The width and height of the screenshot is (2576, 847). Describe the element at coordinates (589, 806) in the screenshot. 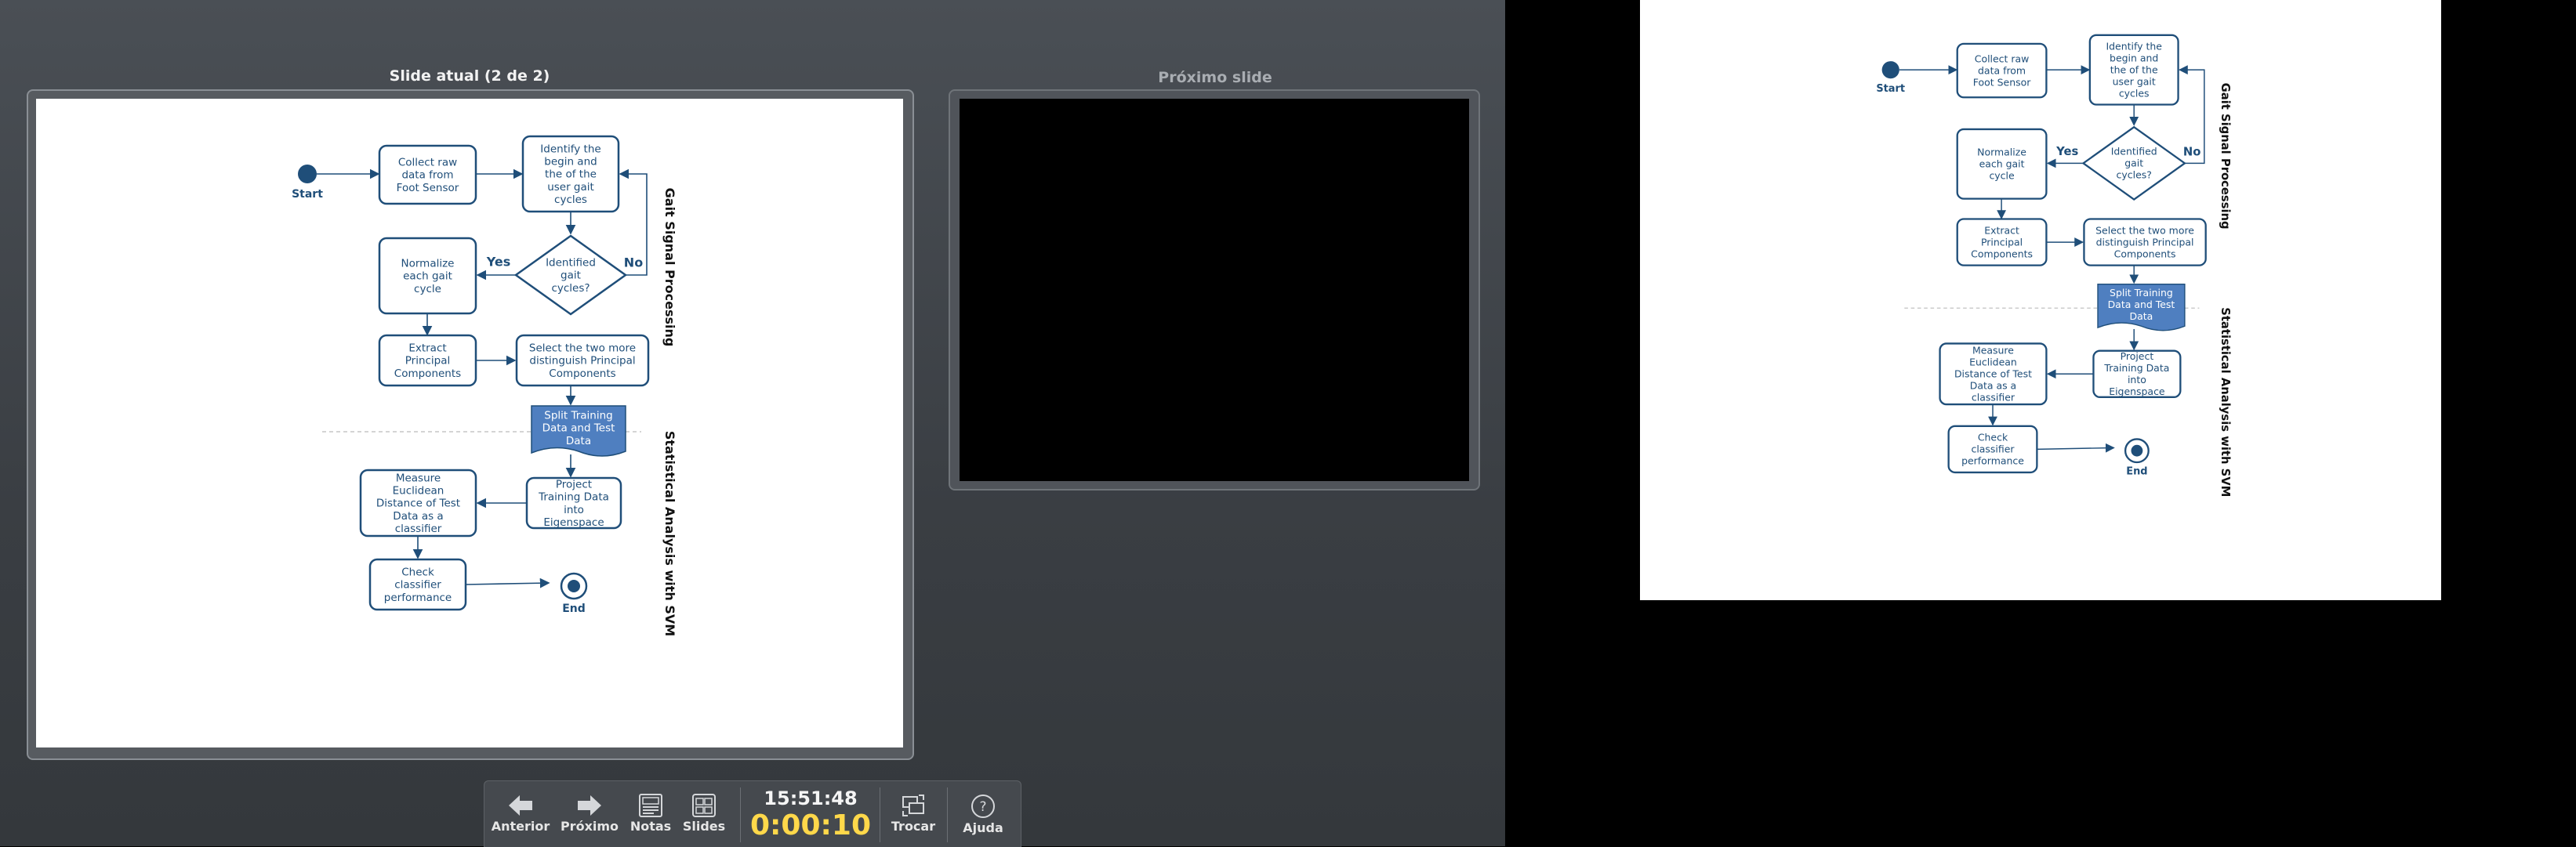

I see `arrow-right-icon` at that location.